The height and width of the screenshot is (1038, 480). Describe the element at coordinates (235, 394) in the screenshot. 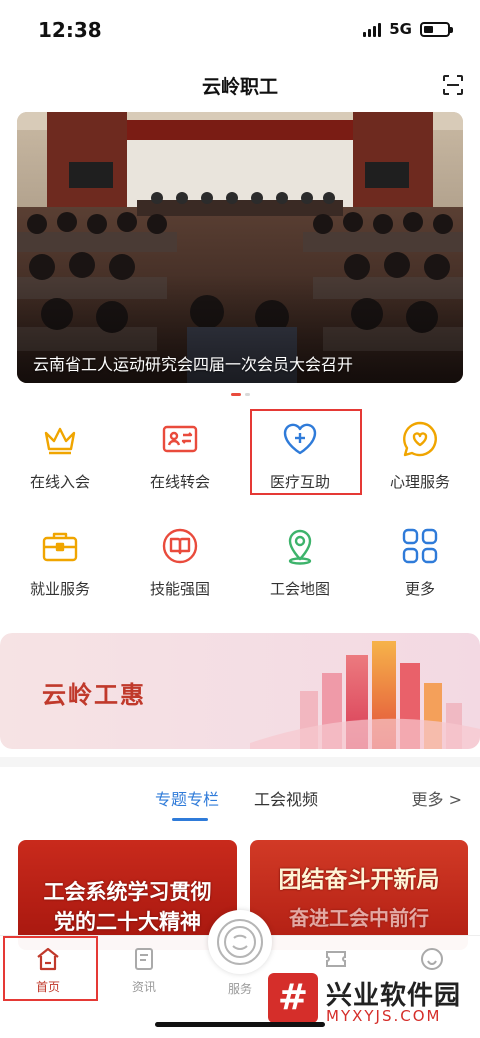

I see `carousel-dot-active` at that location.